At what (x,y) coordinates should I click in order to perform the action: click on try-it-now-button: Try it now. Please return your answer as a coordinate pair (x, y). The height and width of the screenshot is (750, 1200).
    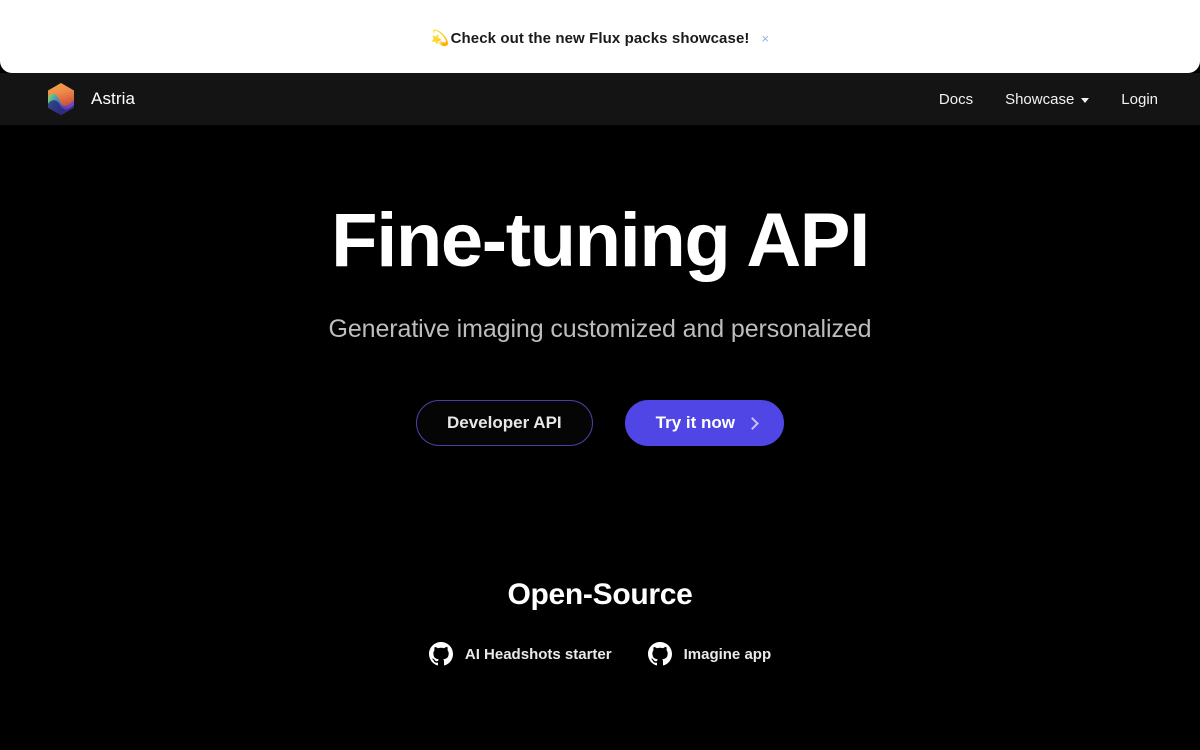
    Looking at the image, I should click on (704, 423).